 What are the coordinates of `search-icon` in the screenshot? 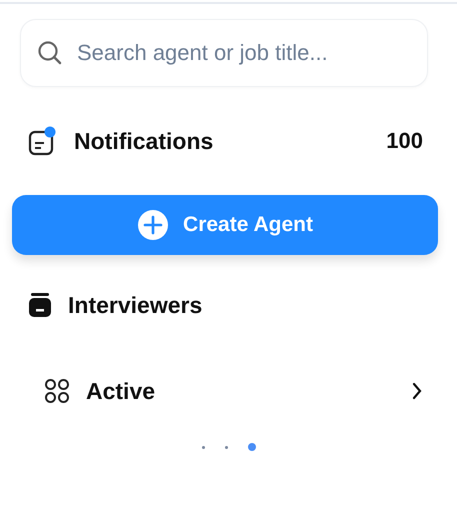 It's located at (50, 53).